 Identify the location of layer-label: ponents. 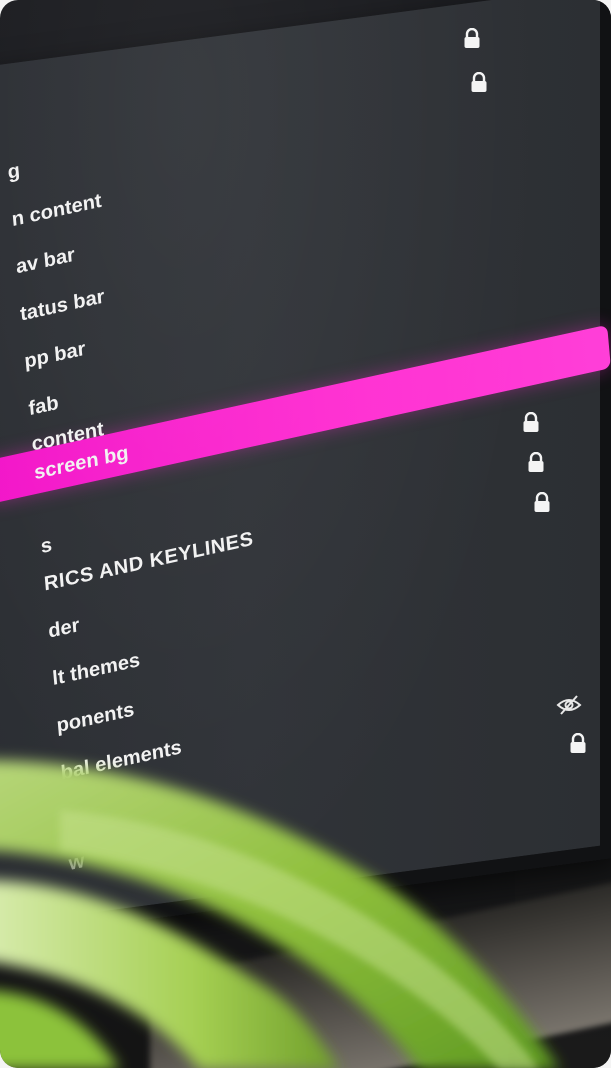
(95, 718).